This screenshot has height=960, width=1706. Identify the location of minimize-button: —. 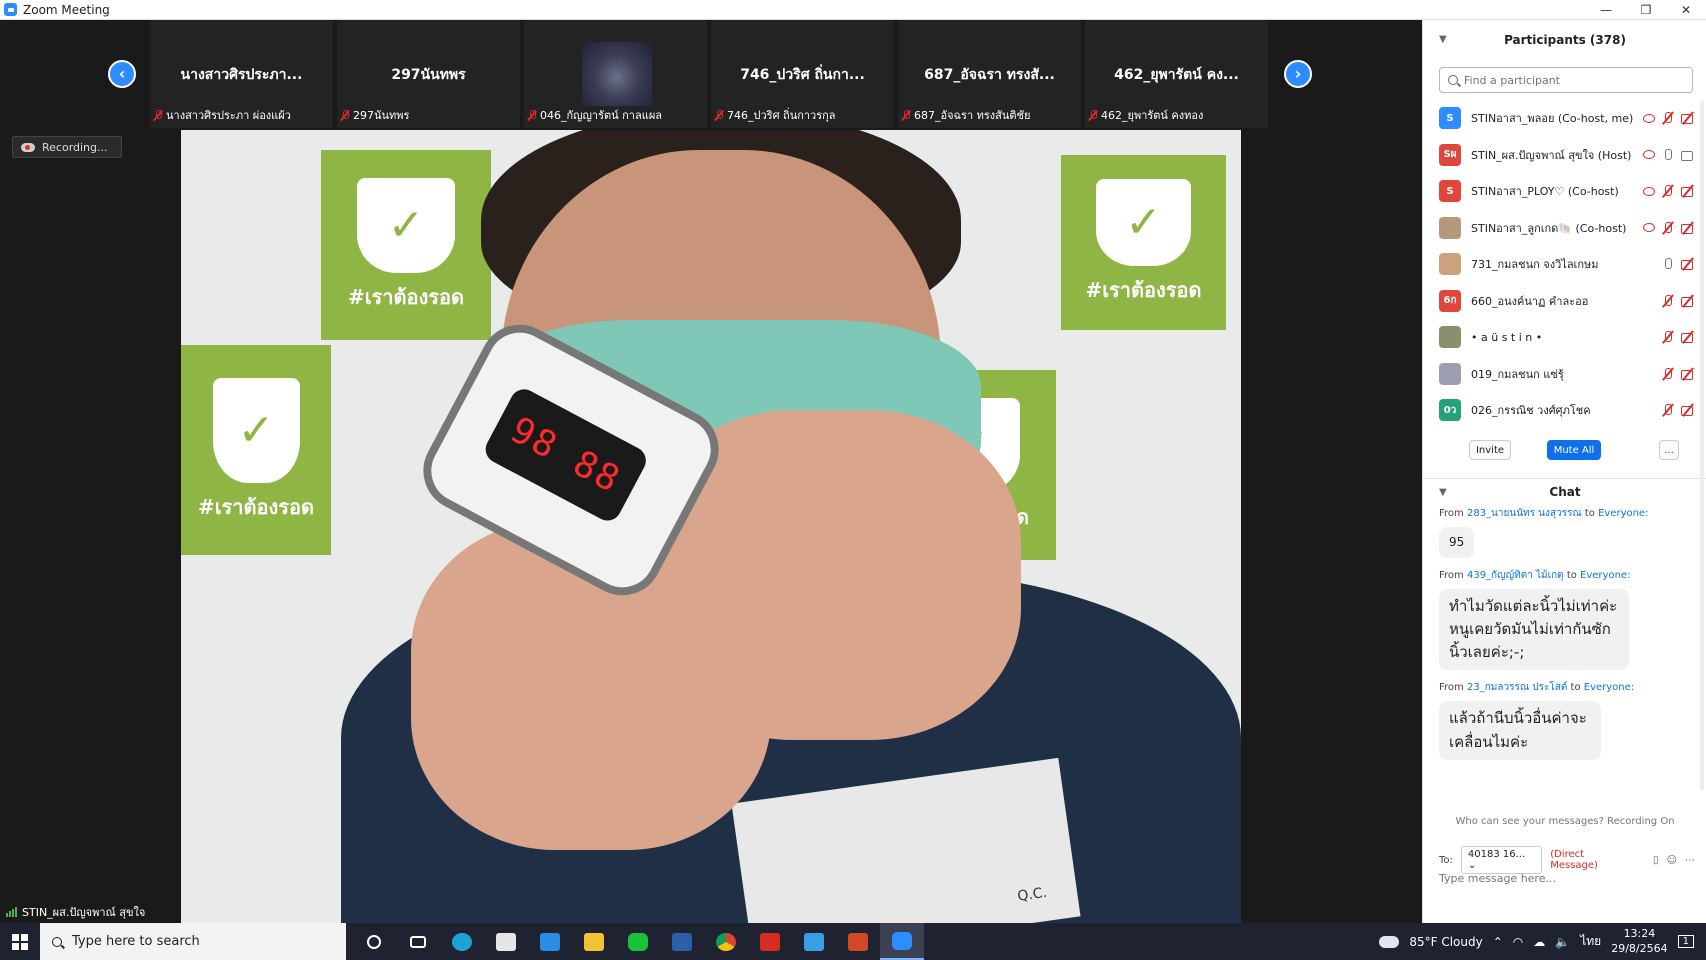
(1606, 10).